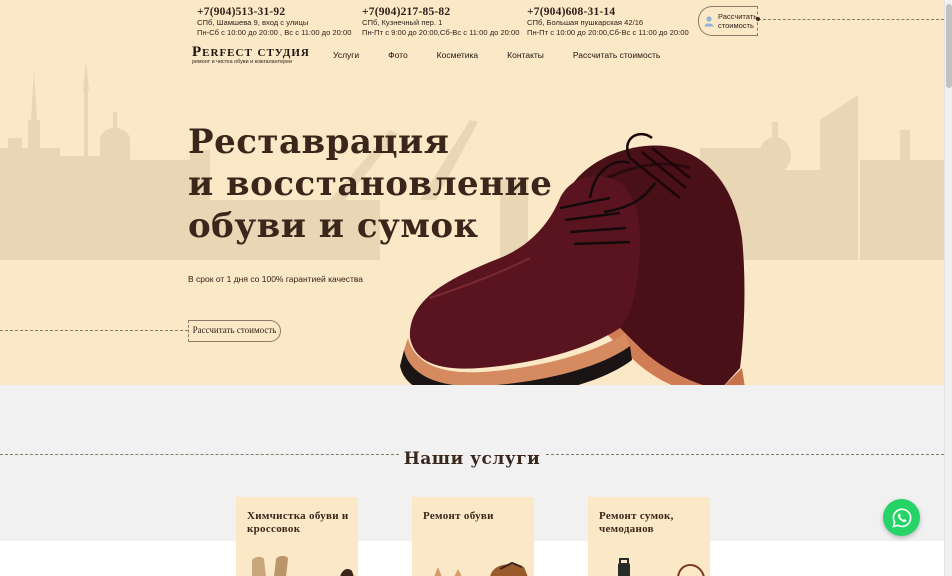 The height and width of the screenshot is (576, 952). Describe the element at coordinates (948, 288) in the screenshot. I see `page-scrollbar` at that location.